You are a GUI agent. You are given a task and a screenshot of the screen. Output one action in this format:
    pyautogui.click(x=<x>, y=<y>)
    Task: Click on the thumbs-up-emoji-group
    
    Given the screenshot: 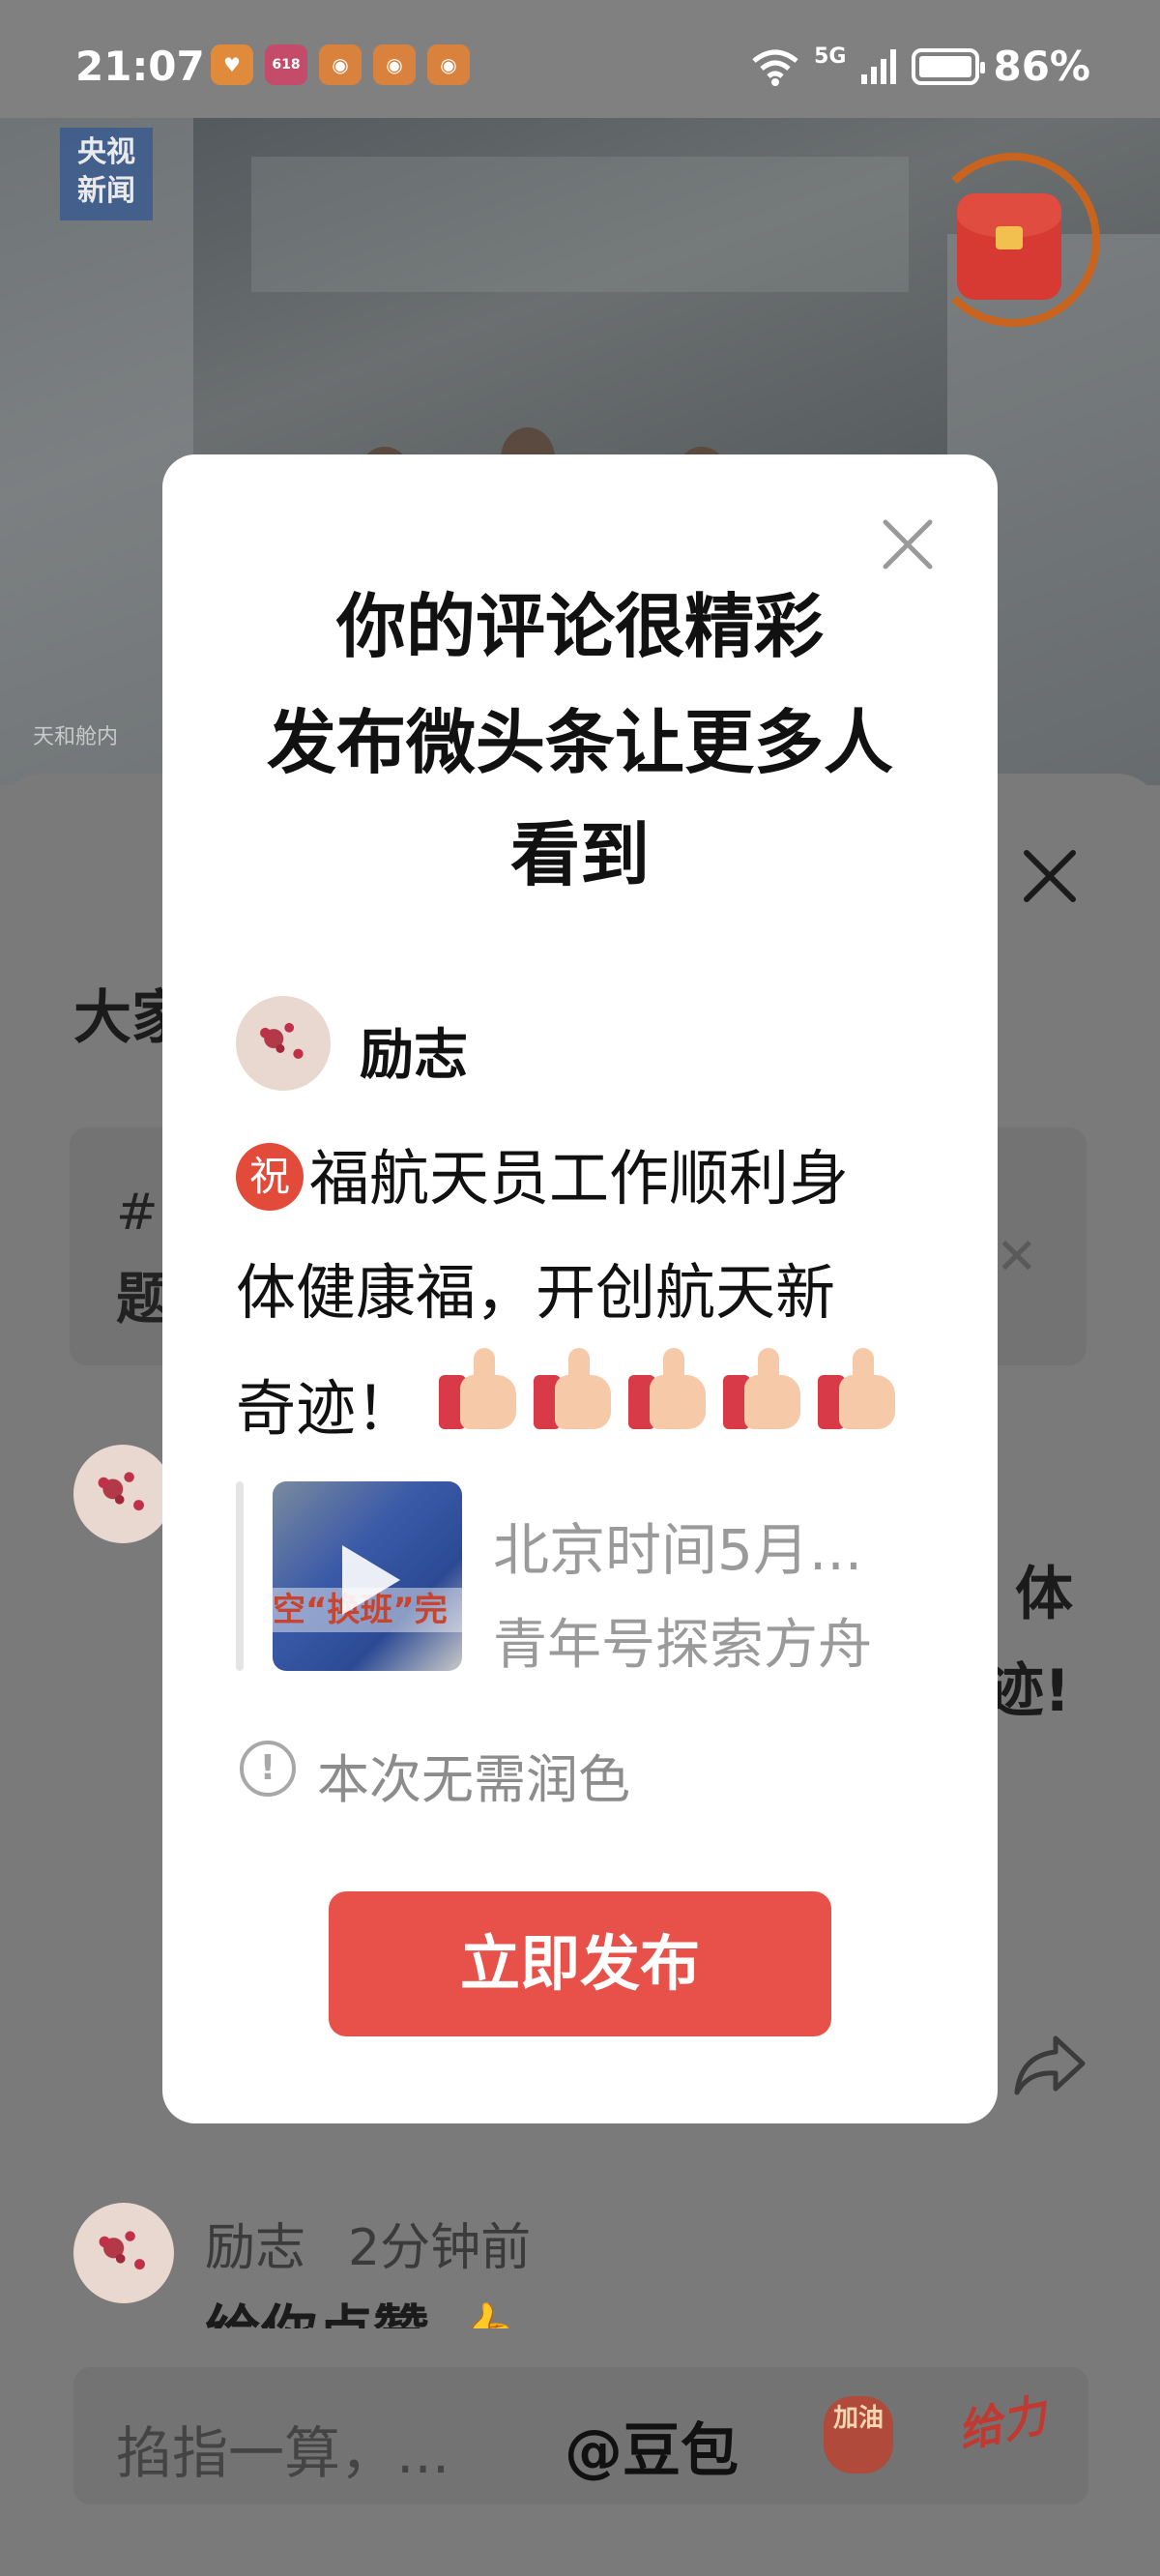 What is the action you would take?
    pyautogui.click(x=667, y=1388)
    